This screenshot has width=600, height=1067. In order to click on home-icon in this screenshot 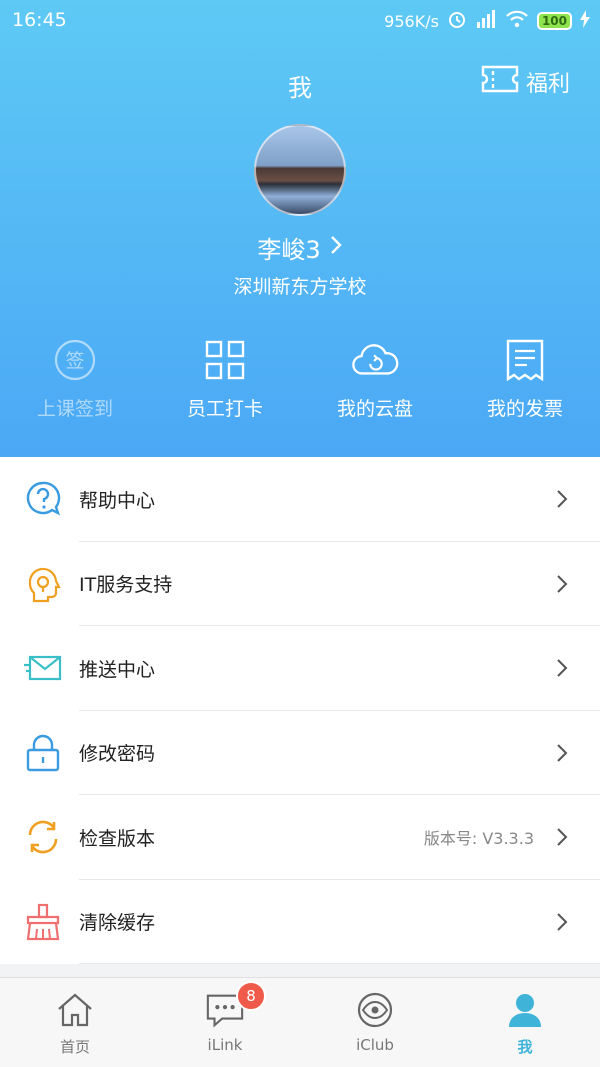, I will do `click(75, 1010)`.